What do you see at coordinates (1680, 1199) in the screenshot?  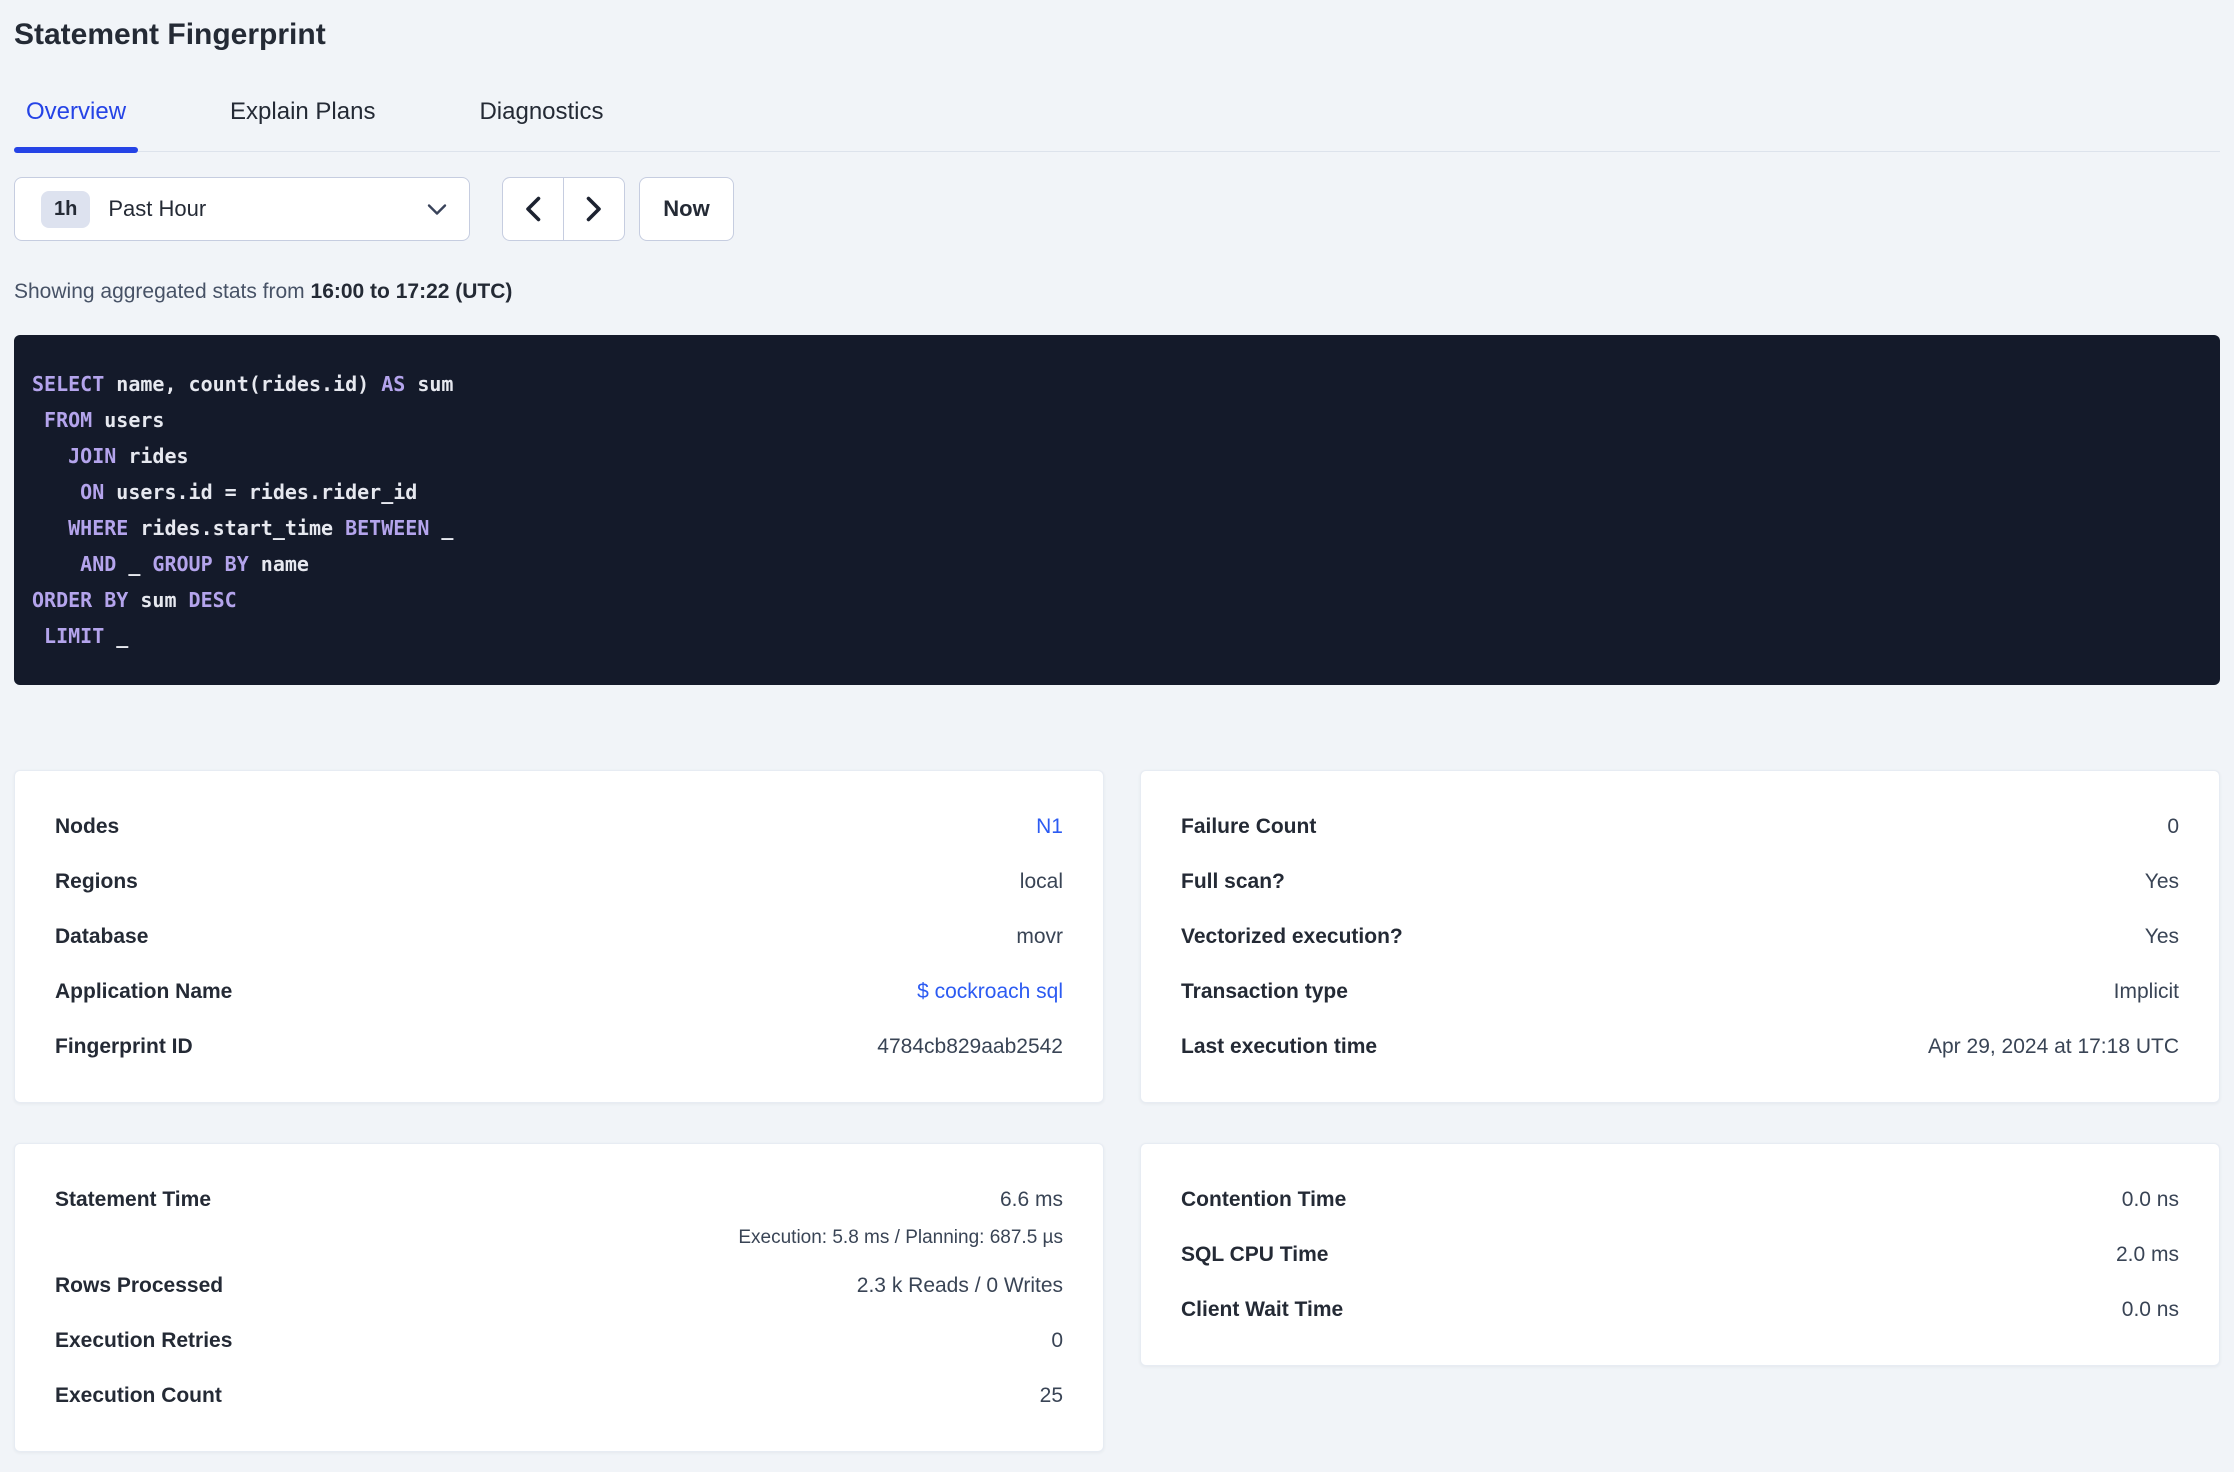 I see `stat-row-contention-time: Contention Time 0.0 ns` at bounding box center [1680, 1199].